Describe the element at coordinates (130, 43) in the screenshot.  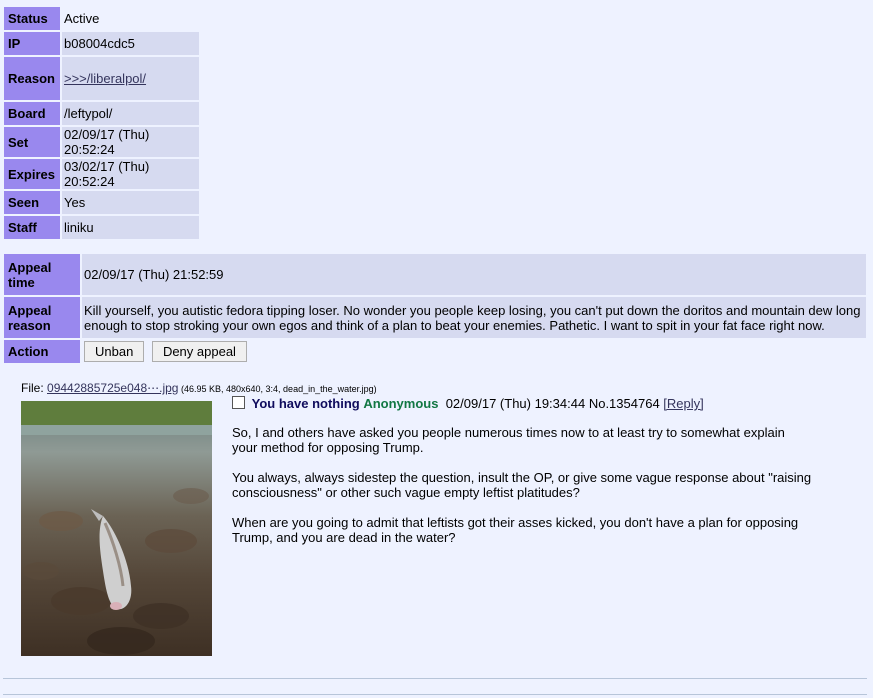
I see `ip-value: b08004cdc5` at that location.